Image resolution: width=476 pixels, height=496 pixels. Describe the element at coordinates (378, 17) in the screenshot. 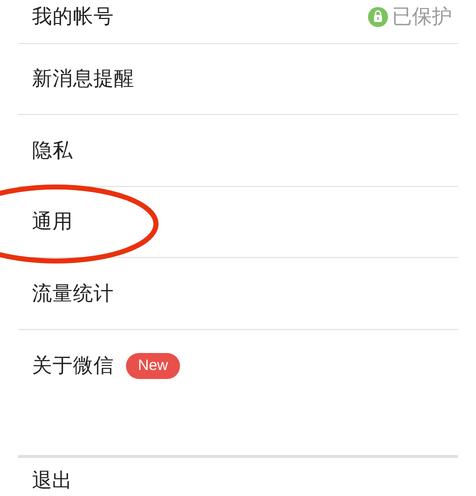

I see `lock-icon` at that location.